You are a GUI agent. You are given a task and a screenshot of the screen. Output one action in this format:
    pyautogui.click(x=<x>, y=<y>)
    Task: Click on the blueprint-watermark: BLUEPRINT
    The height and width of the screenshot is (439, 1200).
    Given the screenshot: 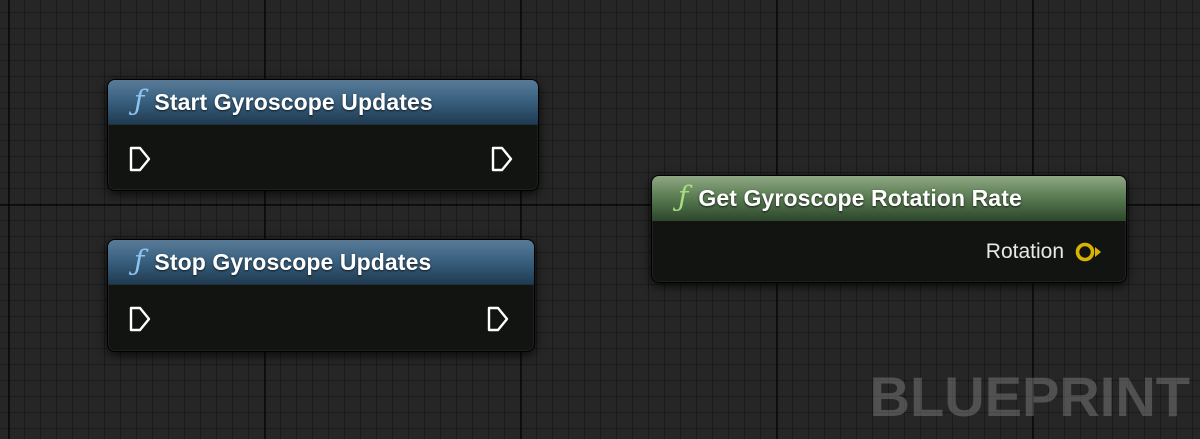 What is the action you would take?
    pyautogui.click(x=1029, y=396)
    